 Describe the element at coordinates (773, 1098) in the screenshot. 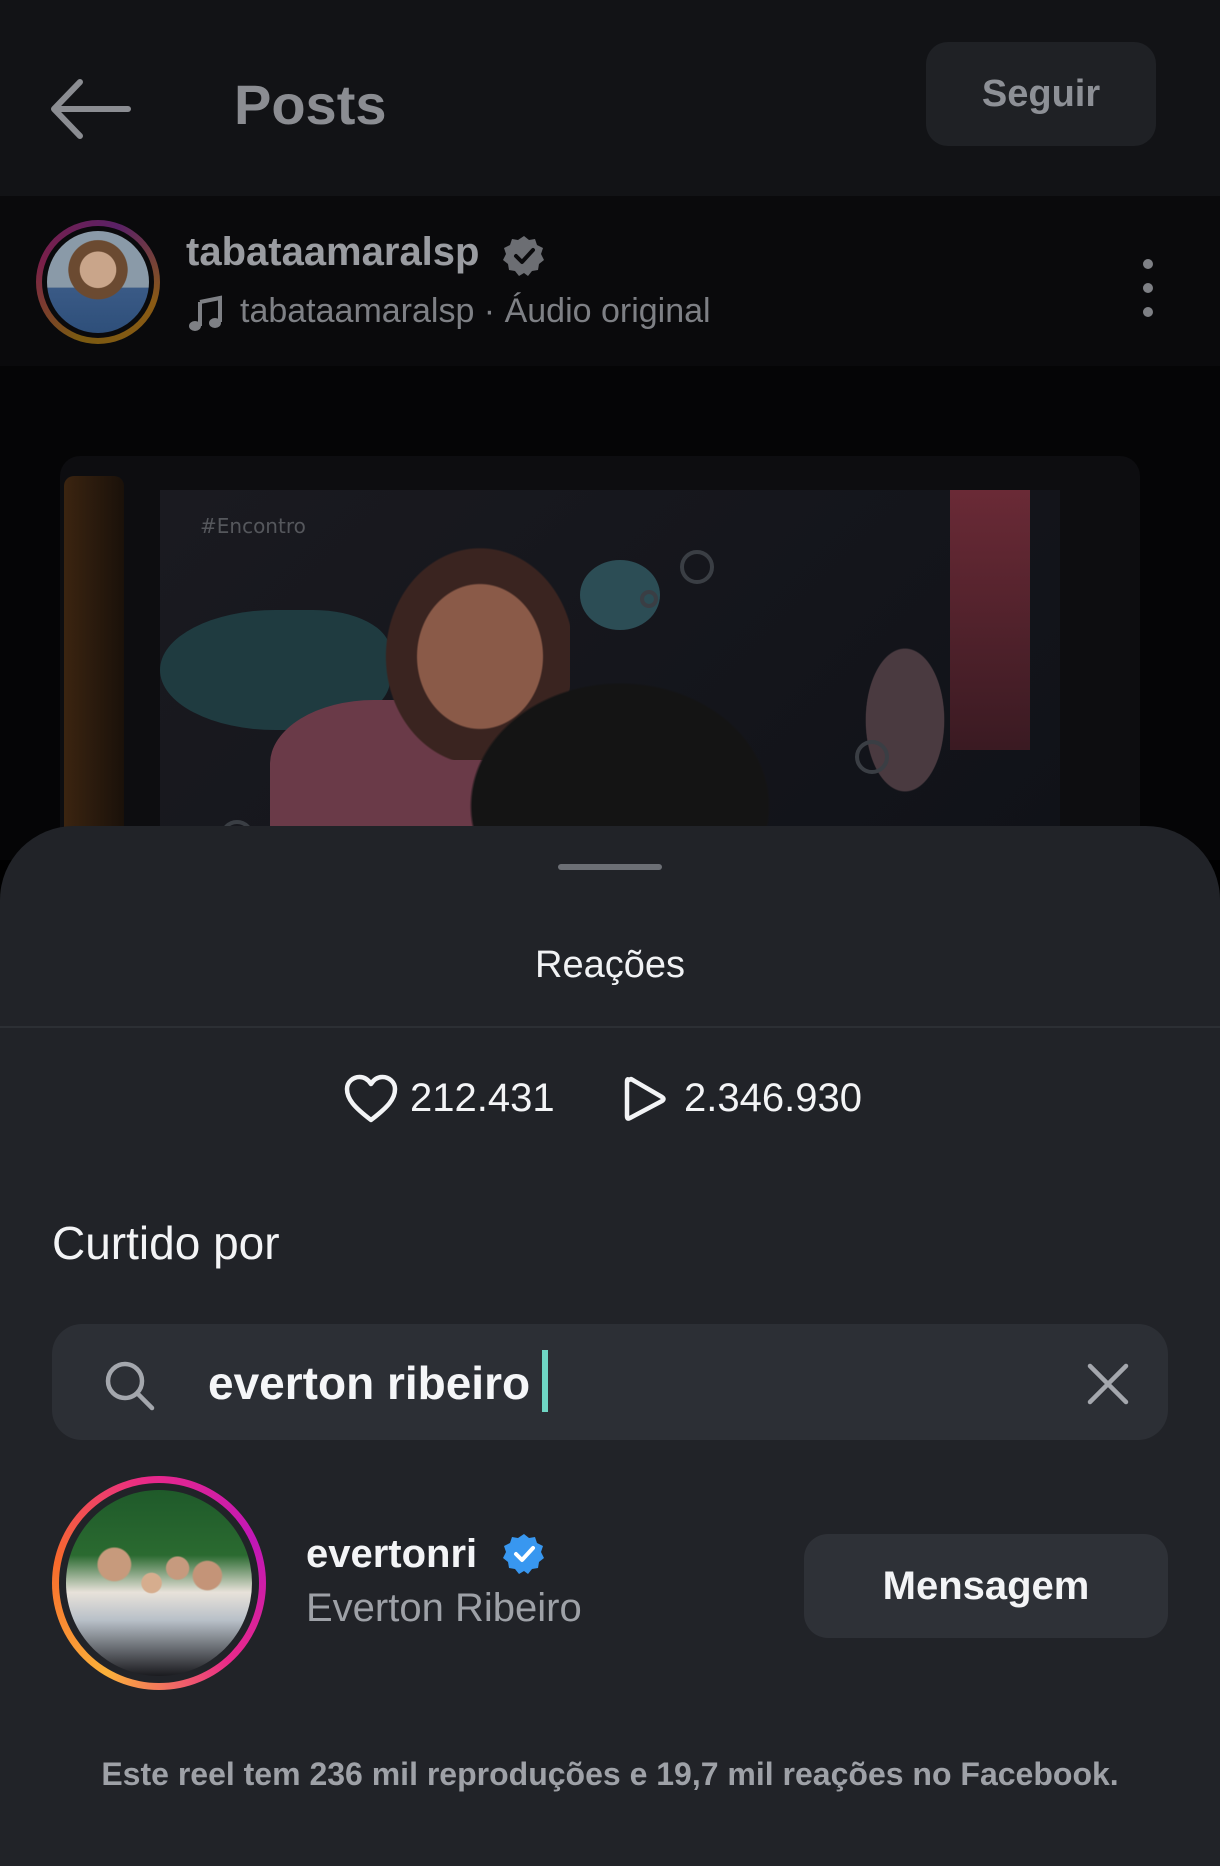

I see `plays-count: 2.346.930` at that location.